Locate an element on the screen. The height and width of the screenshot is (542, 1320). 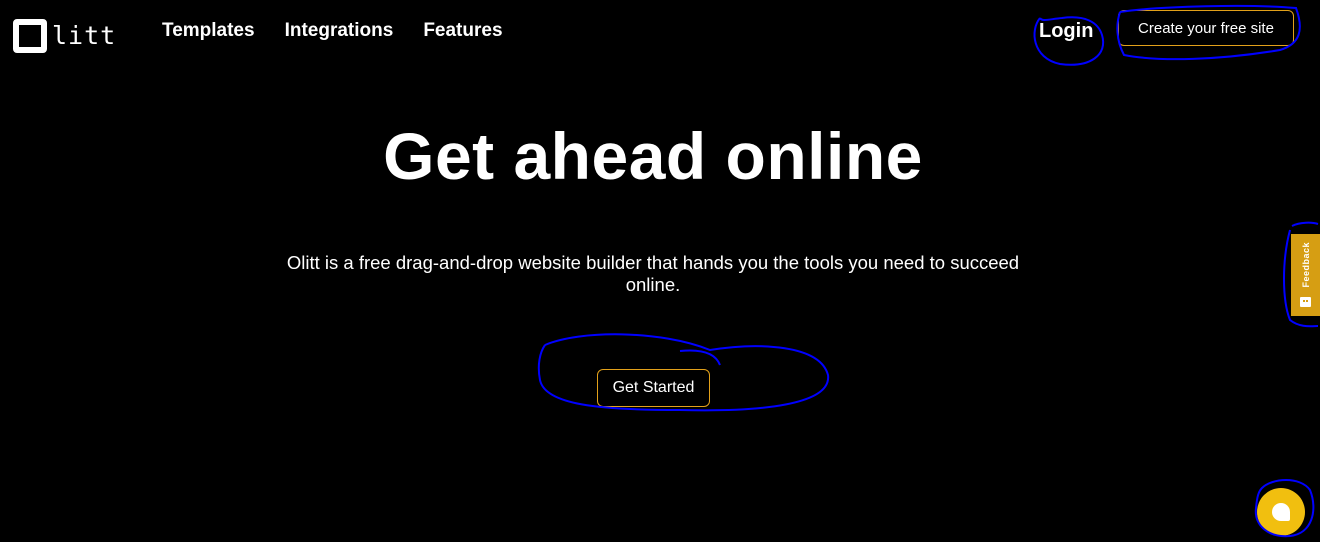
hero-title: Get ahead online is located at coordinates (653, 156).